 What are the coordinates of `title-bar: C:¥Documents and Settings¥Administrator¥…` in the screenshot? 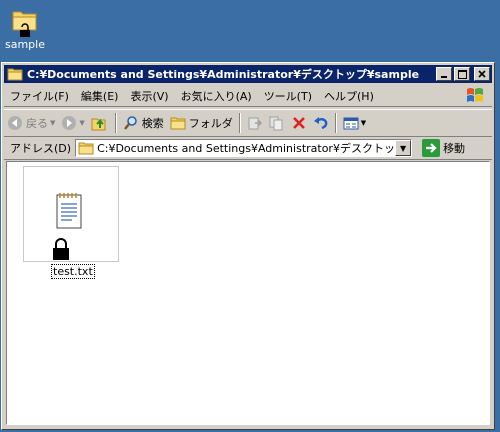 It's located at (248, 74).